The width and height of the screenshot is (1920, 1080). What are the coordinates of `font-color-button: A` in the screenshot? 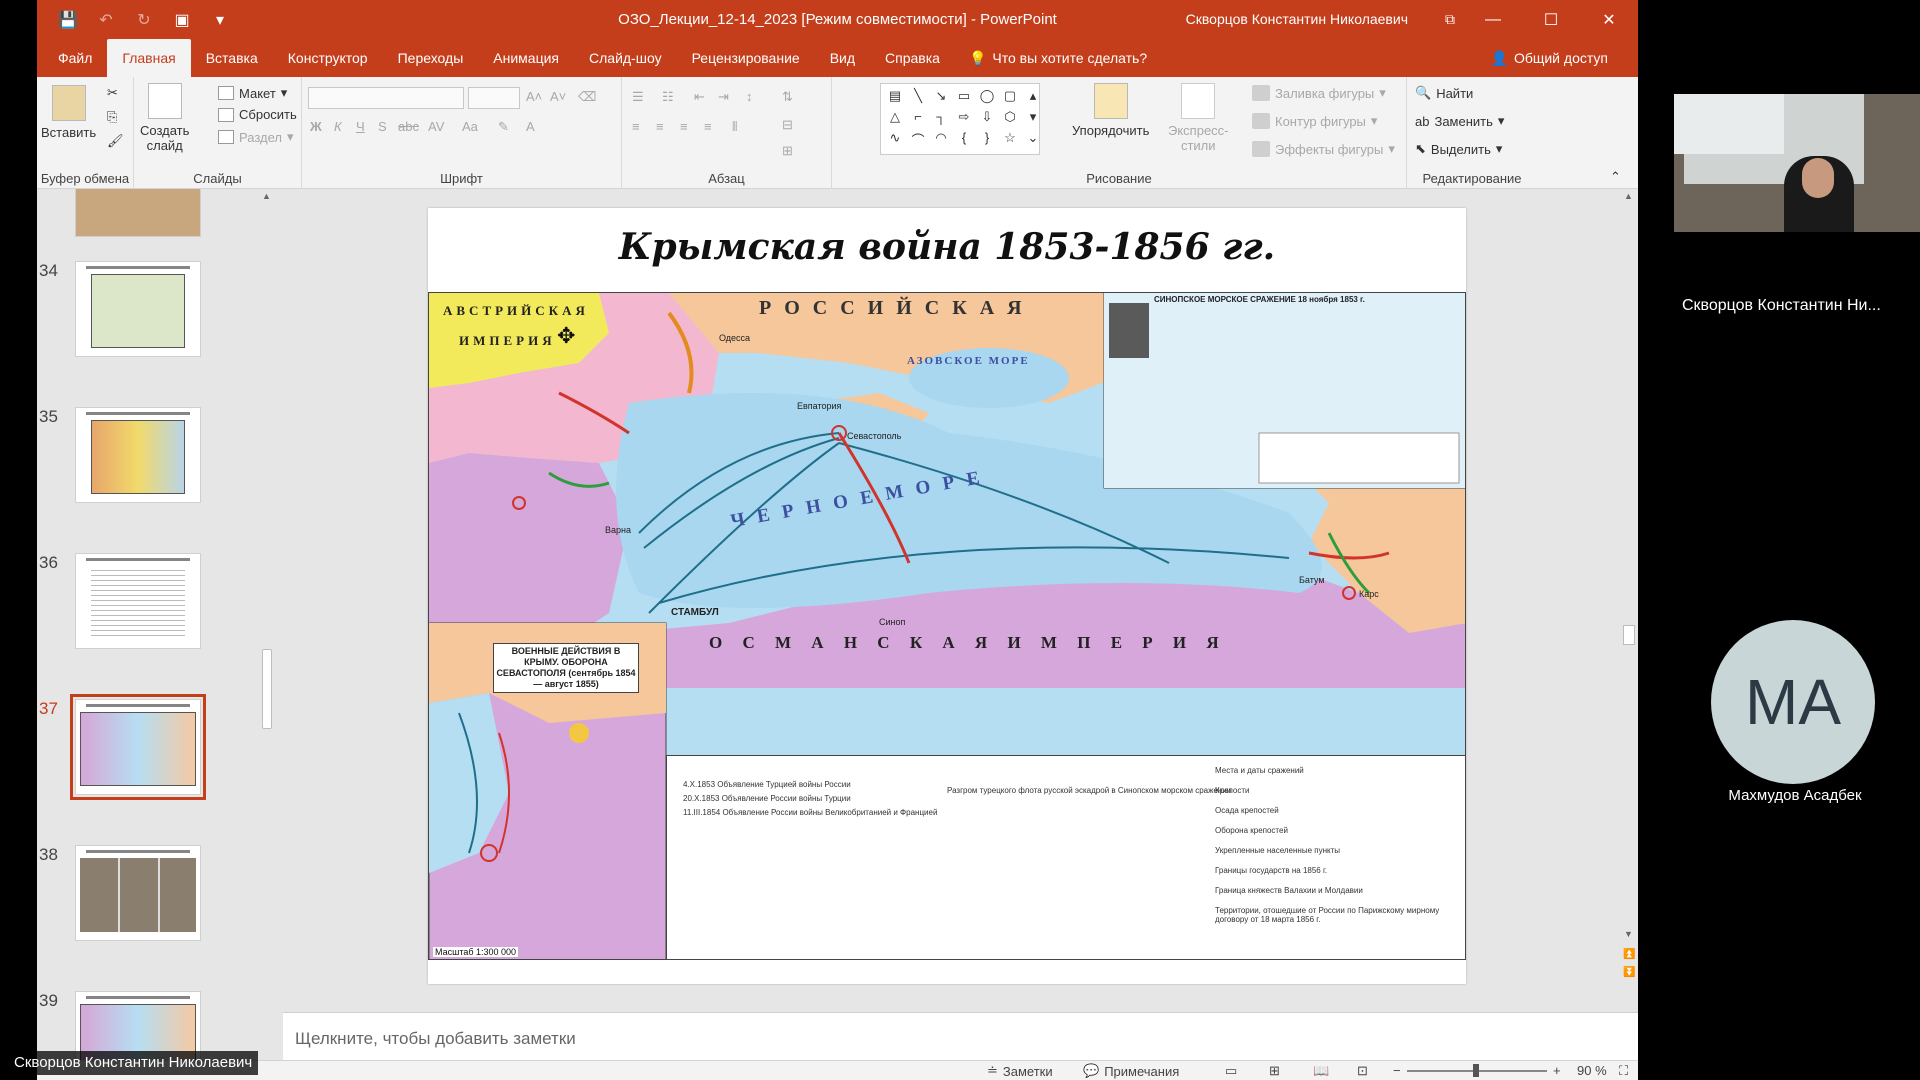 It's located at (530, 126).